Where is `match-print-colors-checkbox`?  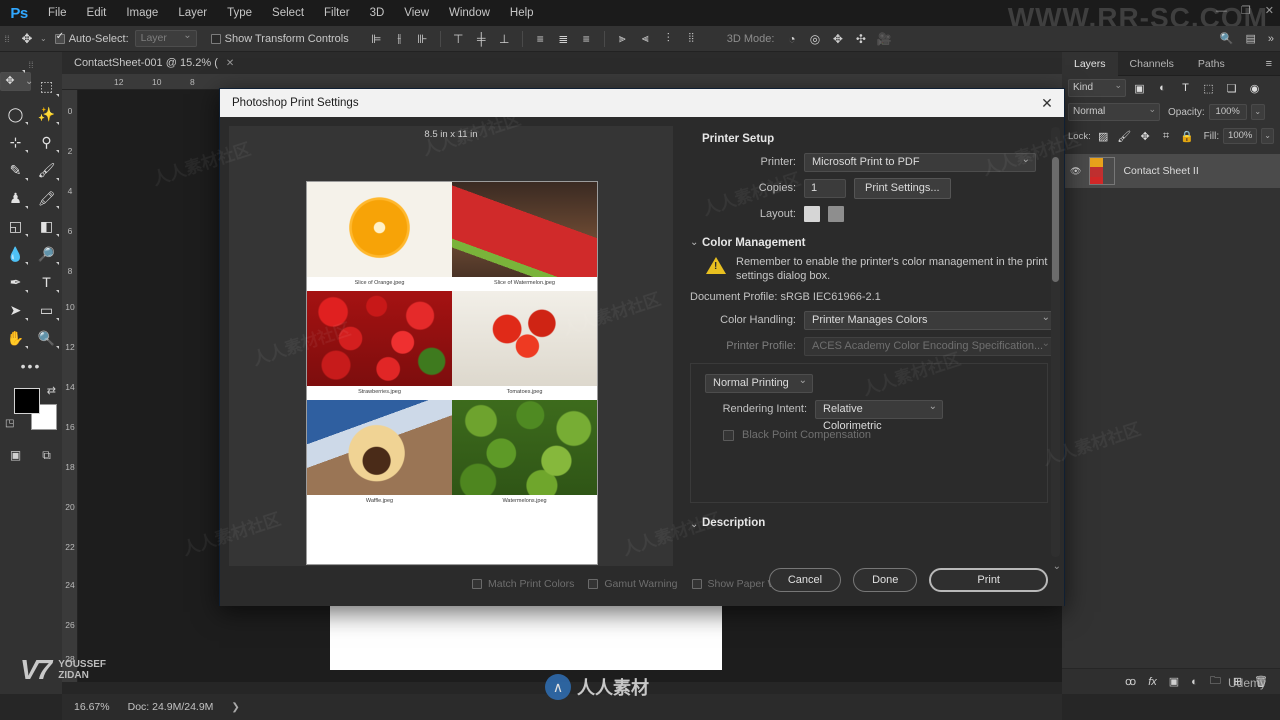
match-print-colors-checkbox is located at coordinates (477, 584).